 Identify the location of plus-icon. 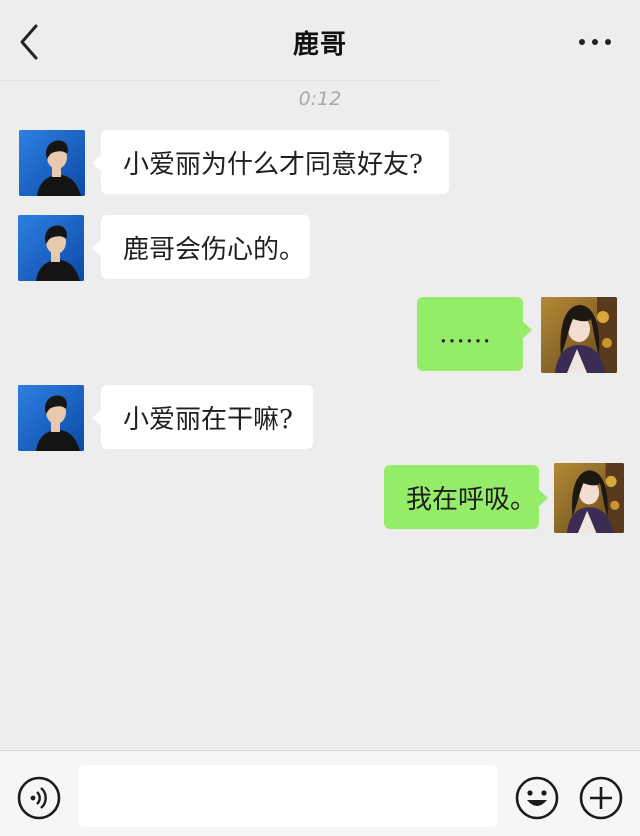
(601, 798).